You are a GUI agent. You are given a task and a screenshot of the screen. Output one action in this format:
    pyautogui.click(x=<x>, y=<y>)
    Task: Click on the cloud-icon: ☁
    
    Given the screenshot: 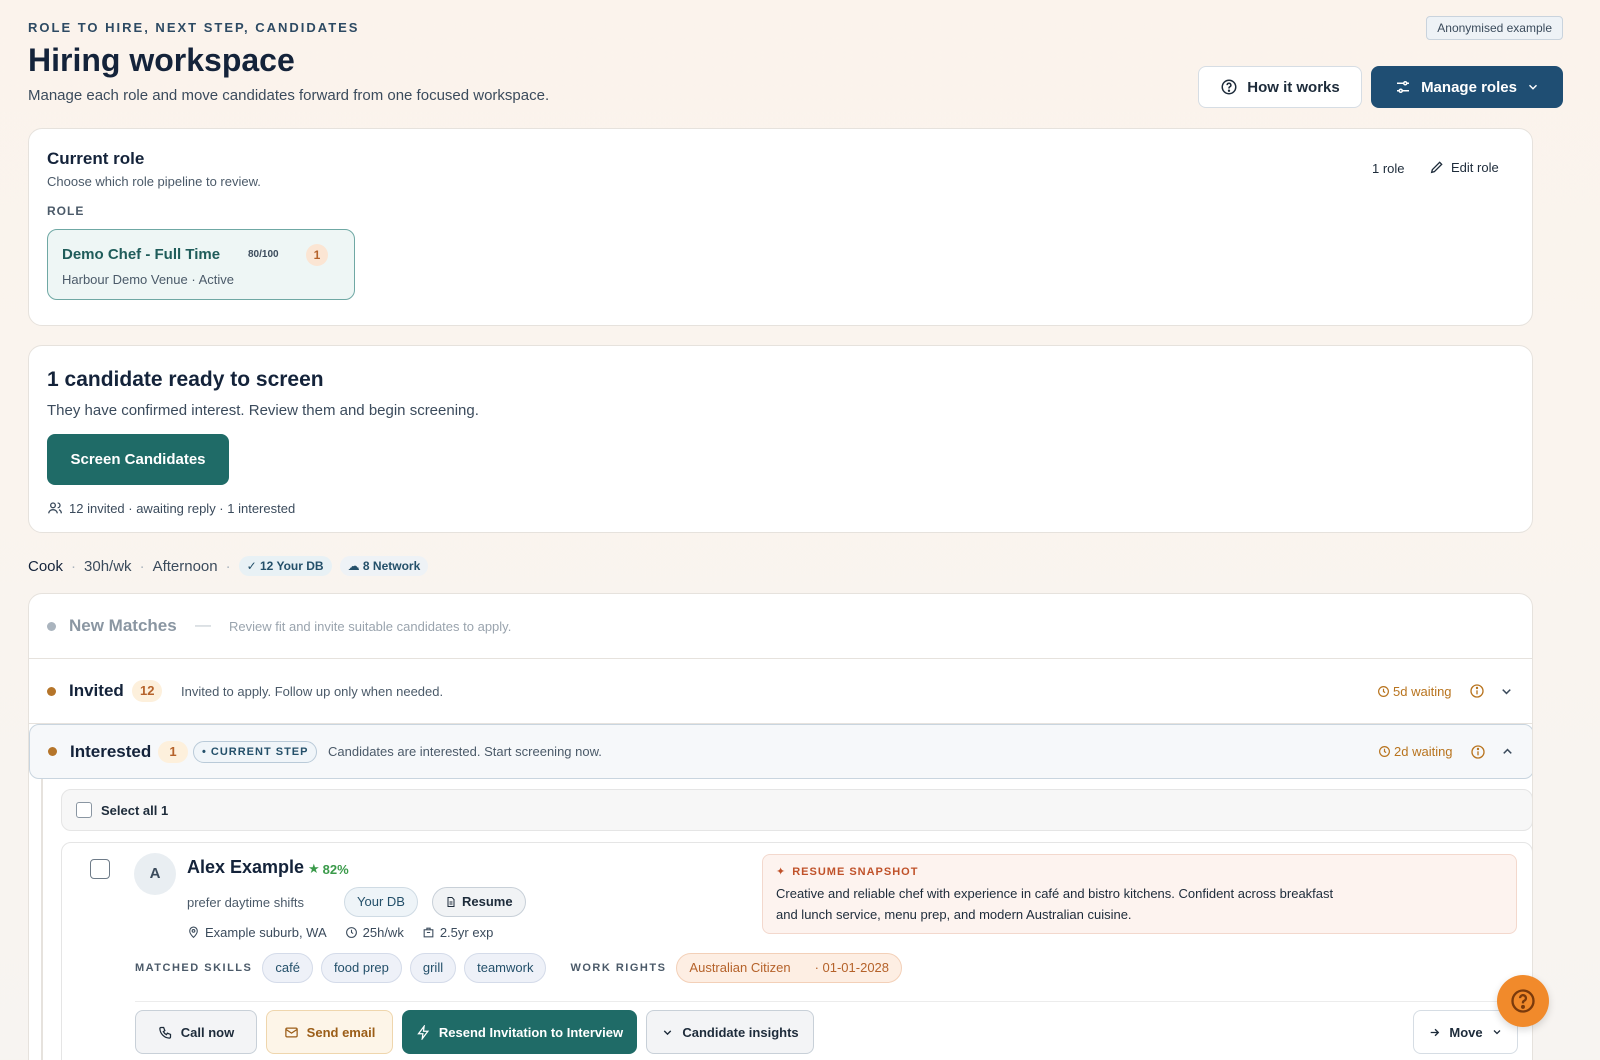 What is the action you would take?
    pyautogui.click(x=353, y=566)
    